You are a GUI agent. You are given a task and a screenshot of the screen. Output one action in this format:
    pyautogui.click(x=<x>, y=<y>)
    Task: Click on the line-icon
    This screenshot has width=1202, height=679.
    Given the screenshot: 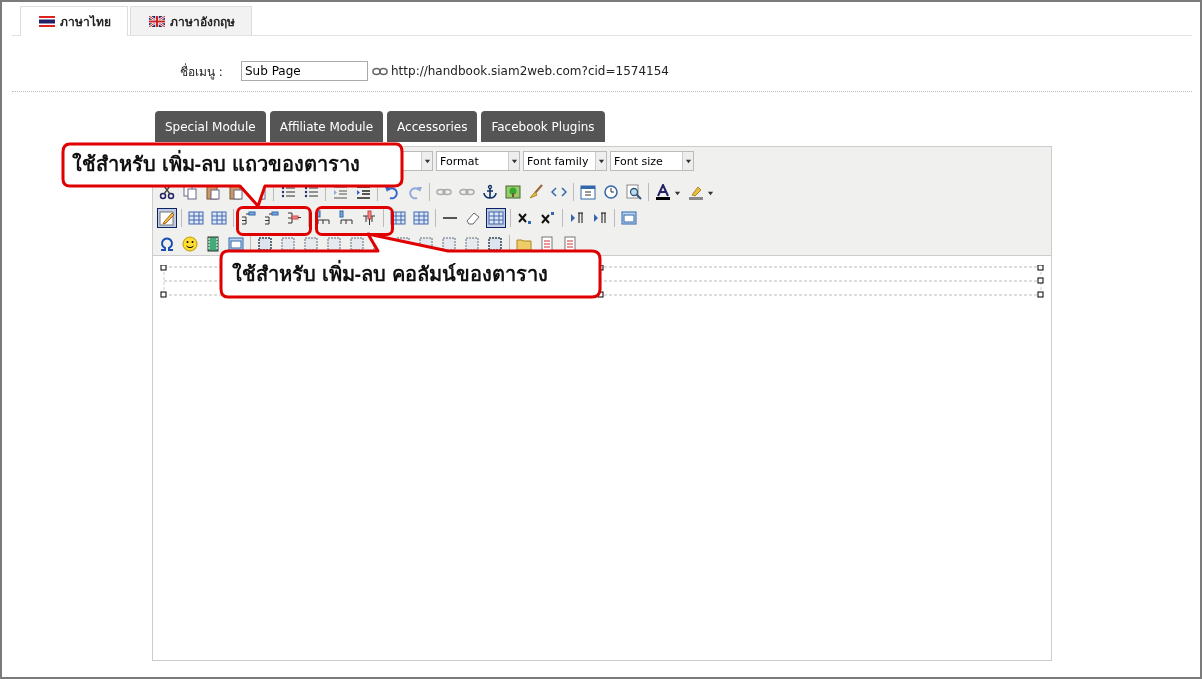 What is the action you would take?
    pyautogui.click(x=450, y=218)
    